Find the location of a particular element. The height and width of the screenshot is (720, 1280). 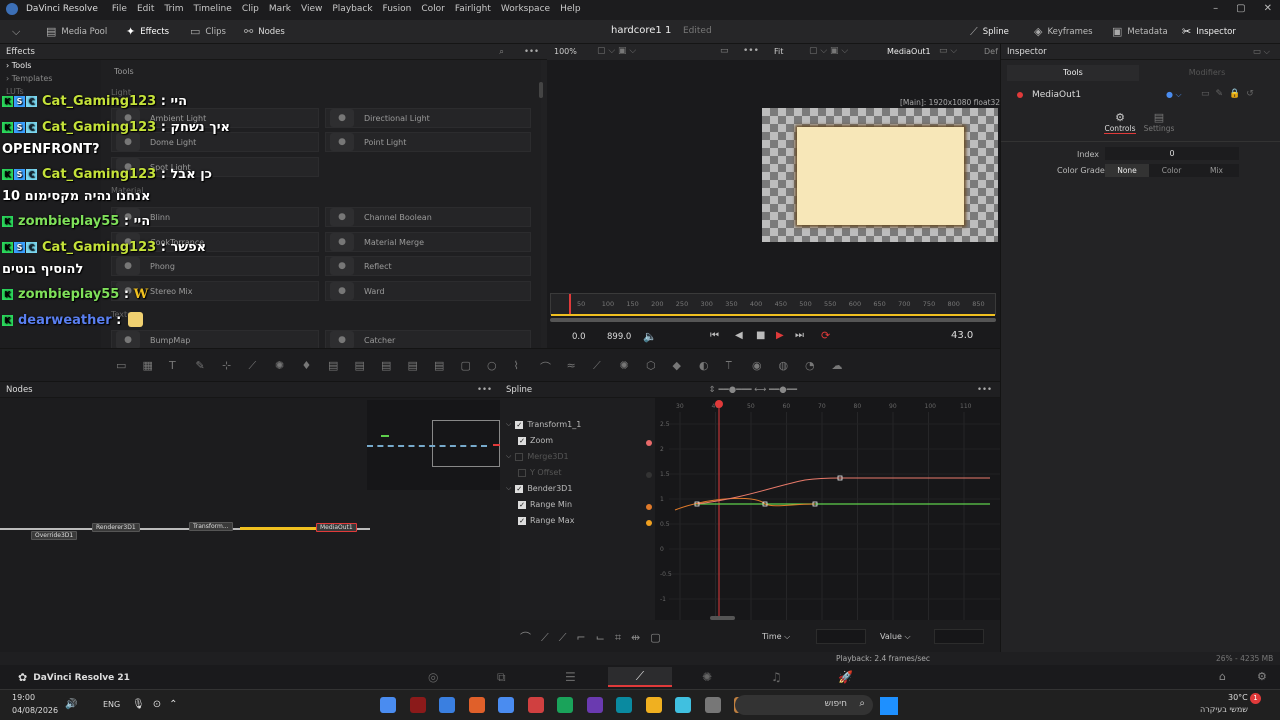

menu-help: Help is located at coordinates (570, 9).